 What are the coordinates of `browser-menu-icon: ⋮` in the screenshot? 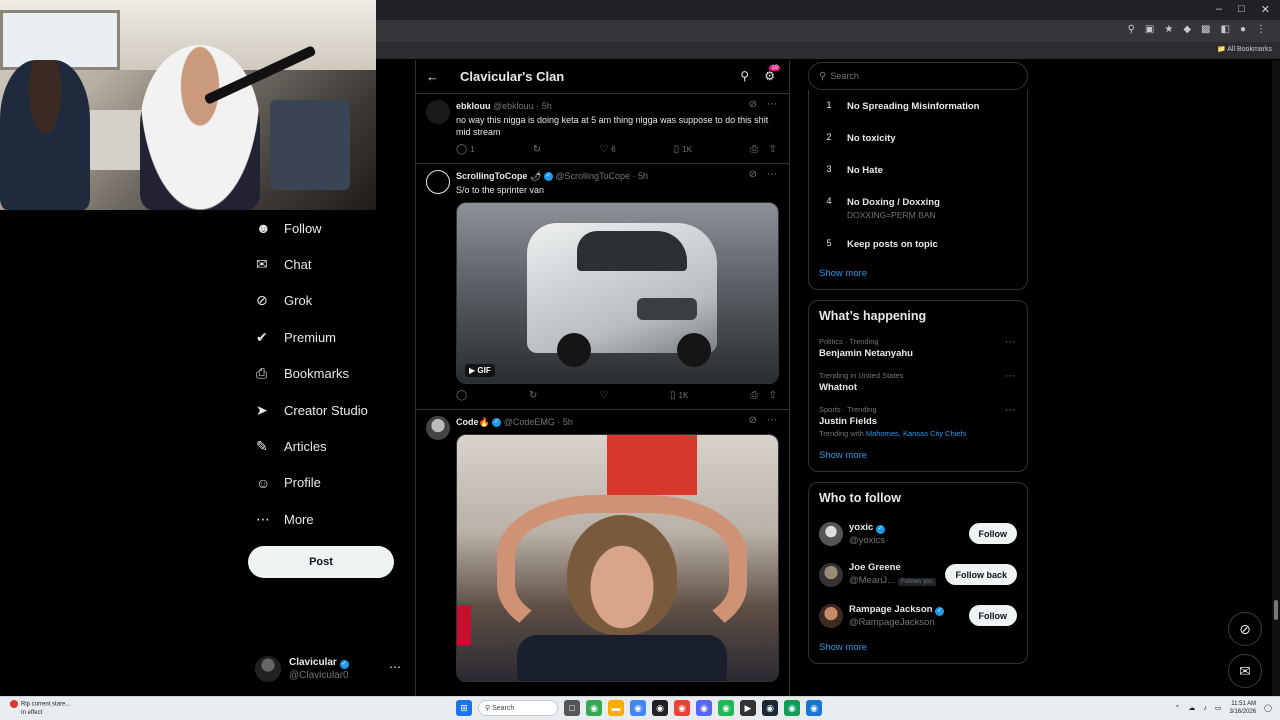 It's located at (1261, 29).